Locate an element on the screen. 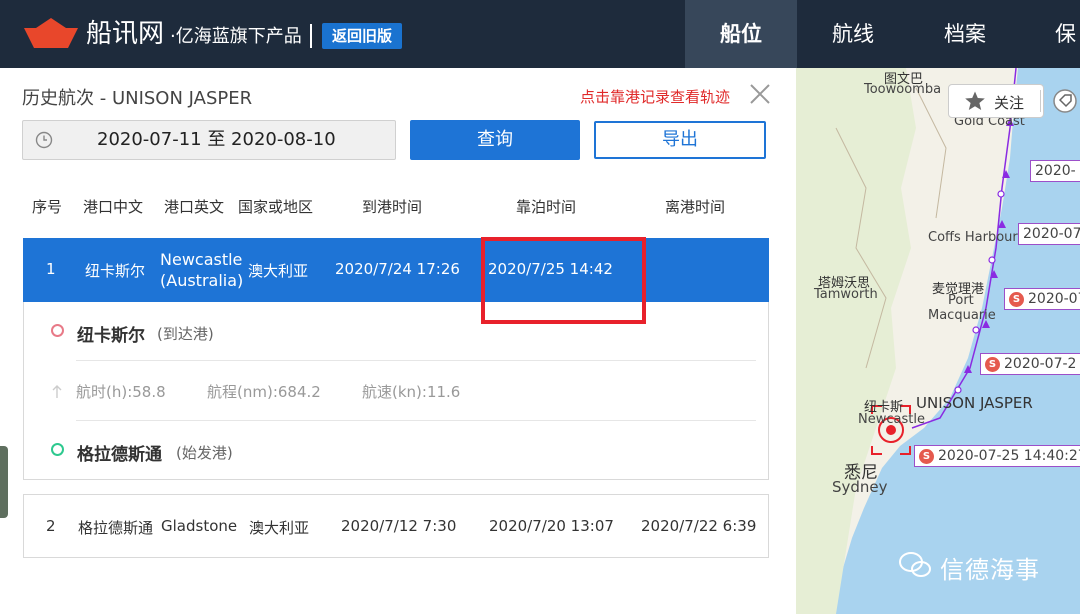 This screenshot has height=614, width=1080. panel-title: 历史航次 - UNISON JASPER is located at coordinates (137, 98).